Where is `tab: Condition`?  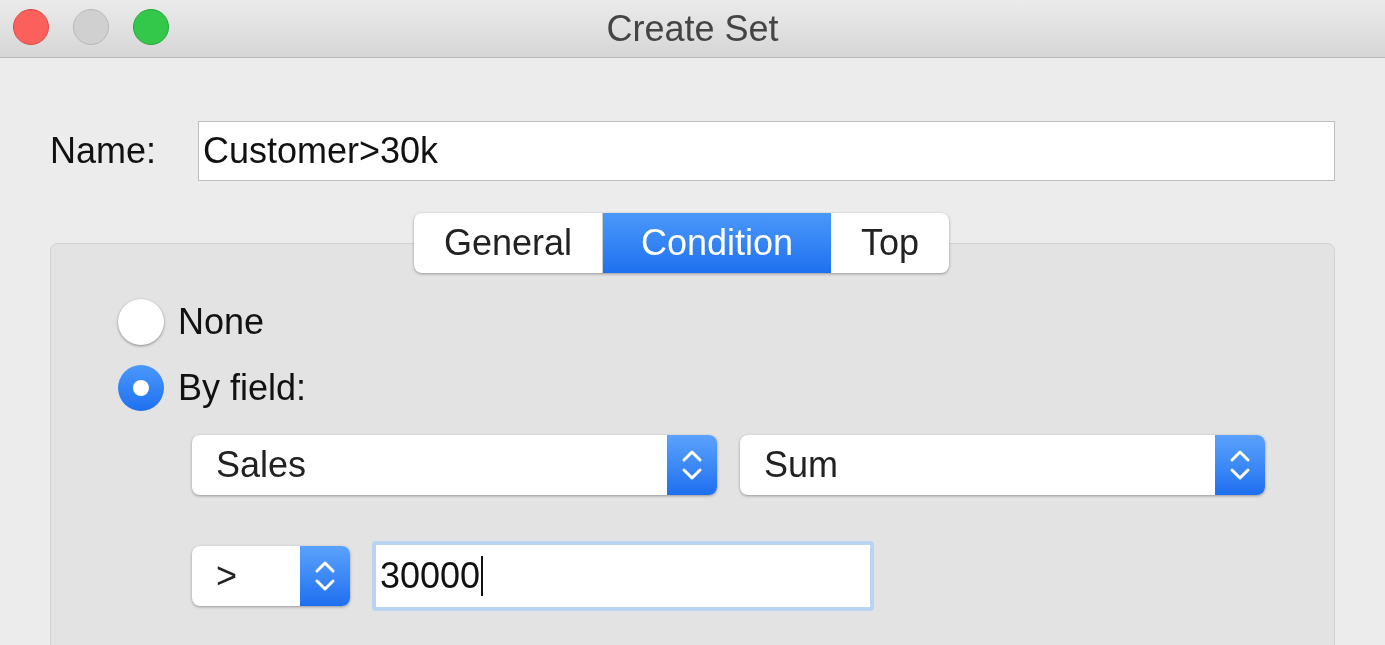 tab: Condition is located at coordinates (717, 243).